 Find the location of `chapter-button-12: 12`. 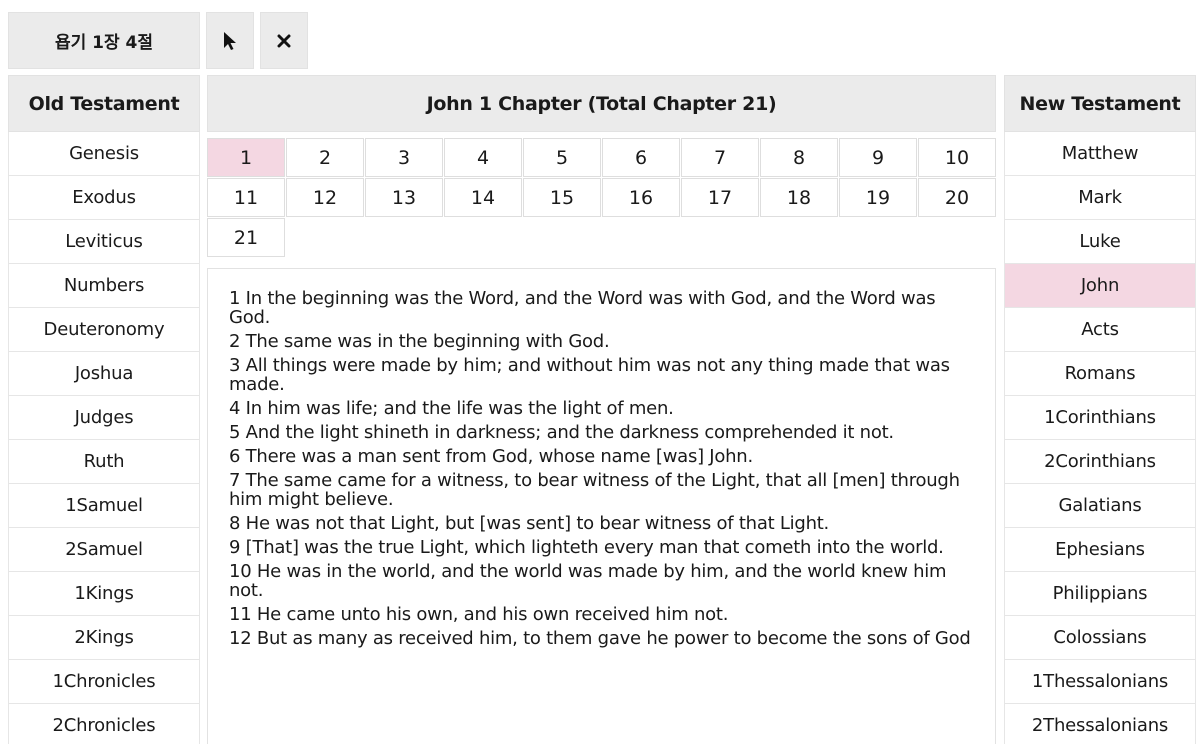

chapter-button-12: 12 is located at coordinates (325, 197).